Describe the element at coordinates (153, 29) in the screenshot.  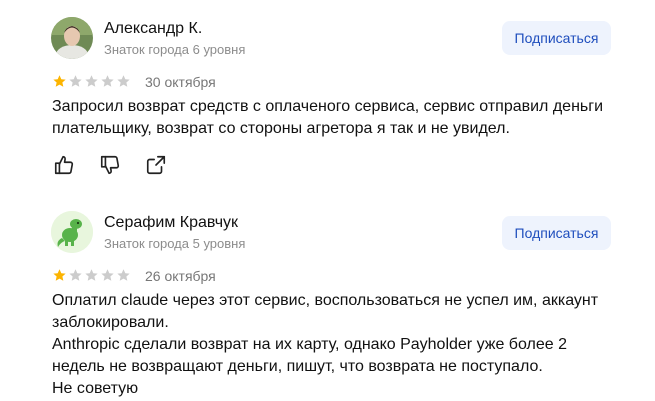
I see `author-name: Александр К.` at that location.